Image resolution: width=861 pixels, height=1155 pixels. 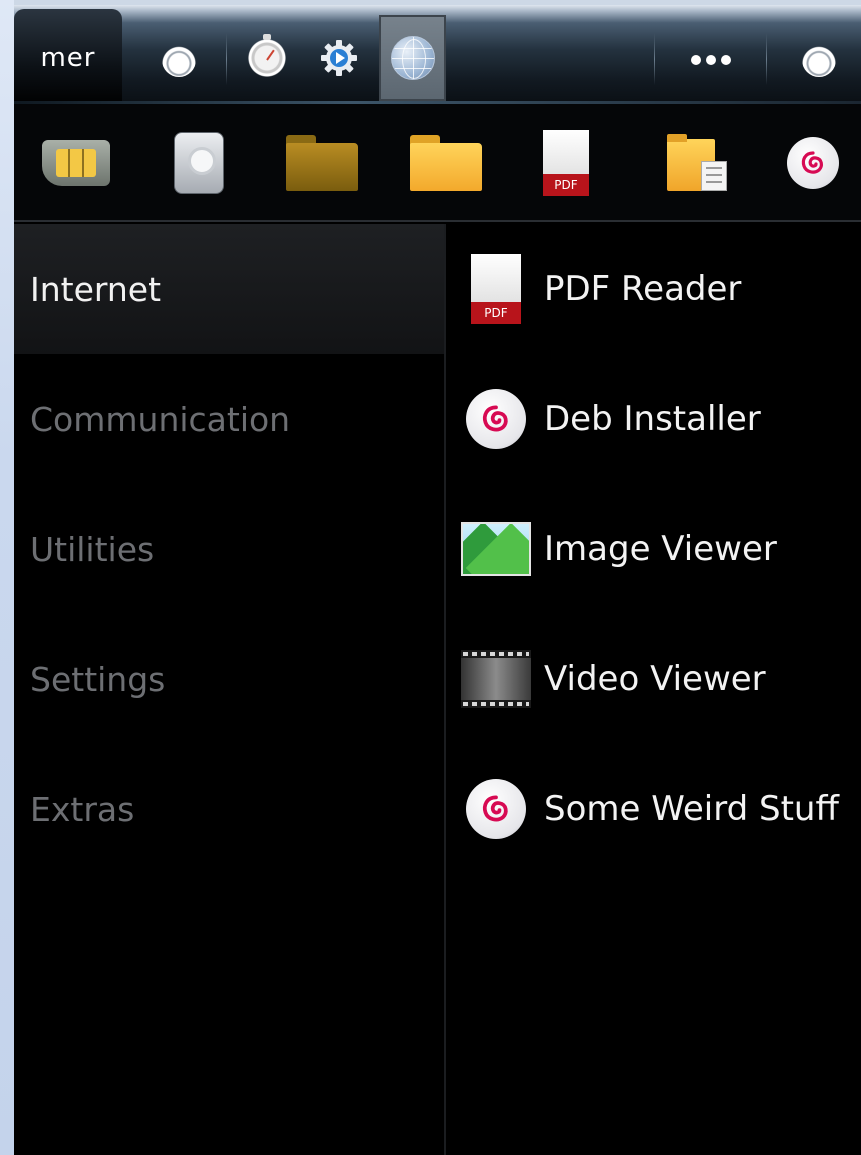 What do you see at coordinates (229, 289) in the screenshot?
I see `category-internet: Internet` at bounding box center [229, 289].